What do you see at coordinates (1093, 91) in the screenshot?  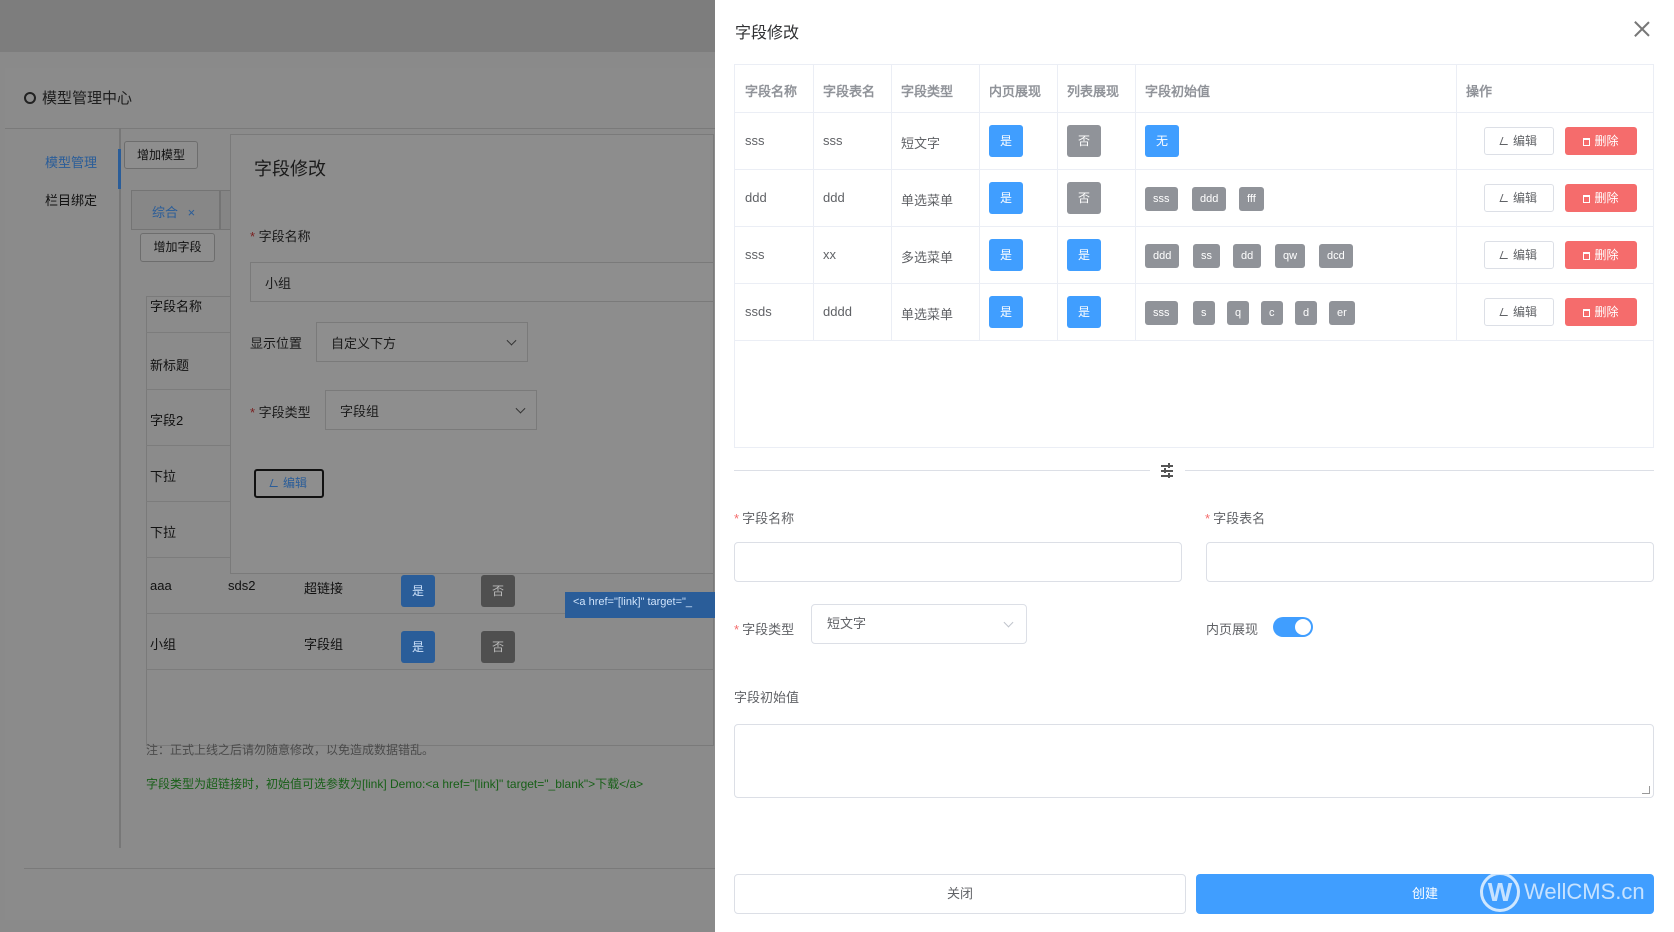 I see `col-list: 列表展现` at bounding box center [1093, 91].